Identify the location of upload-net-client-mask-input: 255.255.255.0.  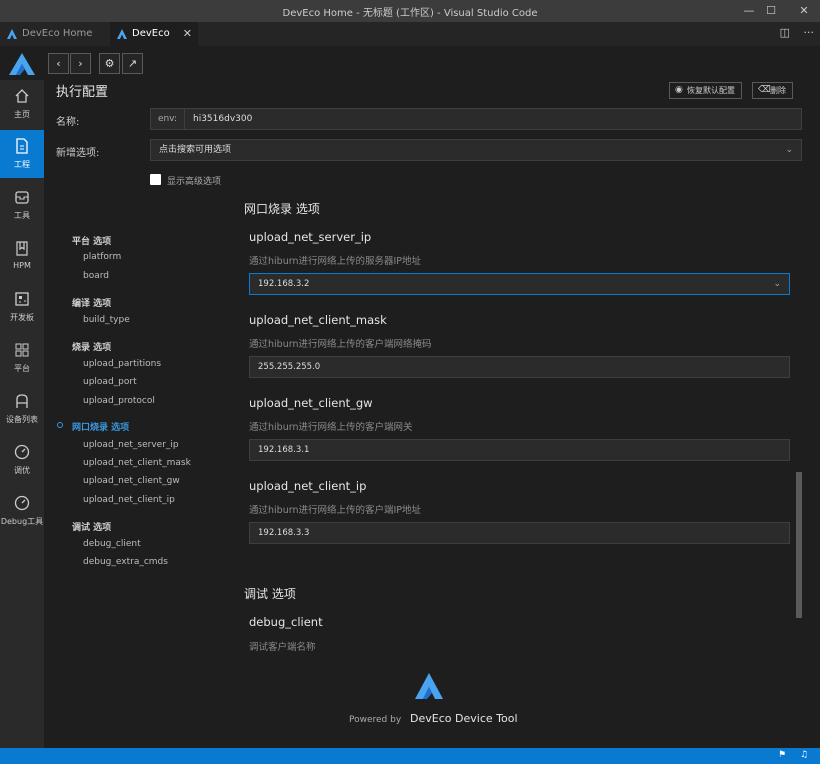
(519, 367).